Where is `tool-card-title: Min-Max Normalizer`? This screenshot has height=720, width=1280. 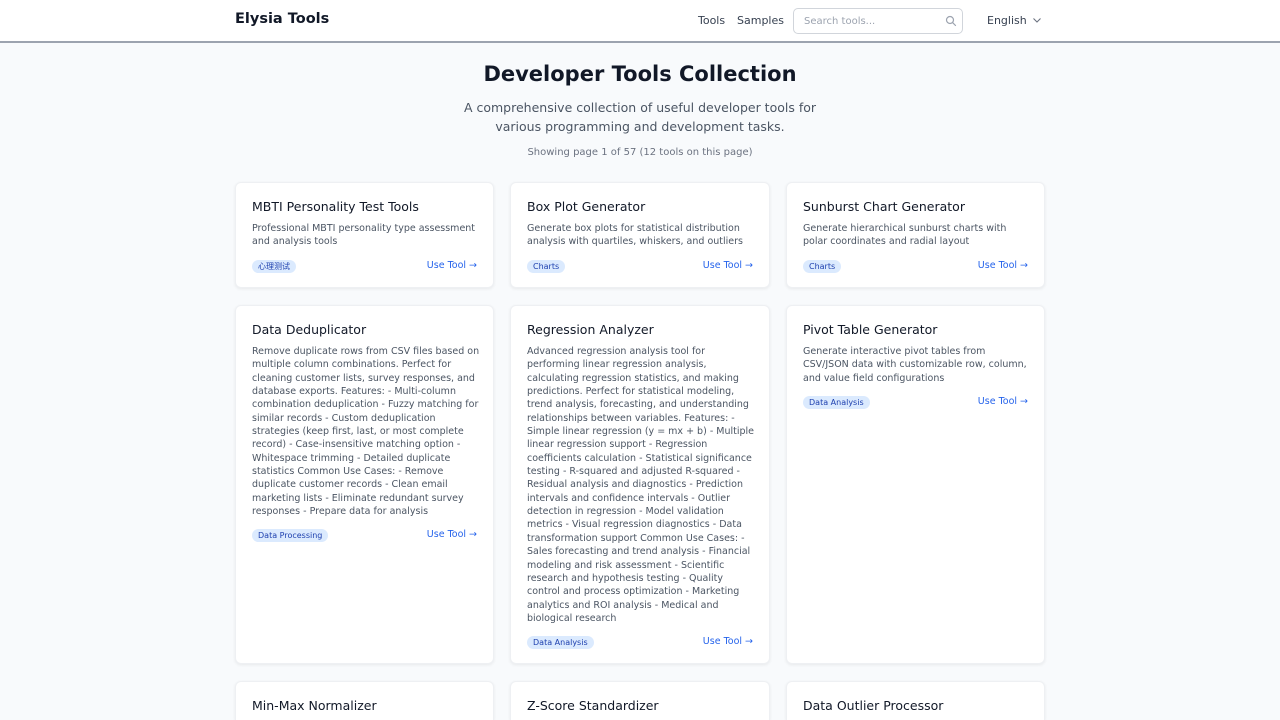
tool-card-title: Min-Max Normalizer is located at coordinates (314, 705).